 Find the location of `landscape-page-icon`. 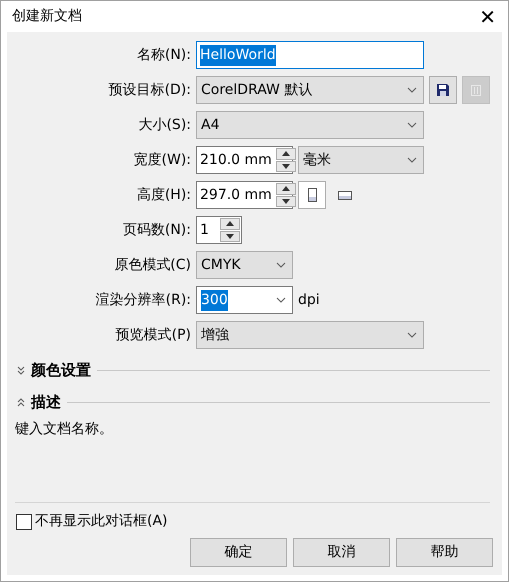

landscape-page-icon is located at coordinates (345, 195).